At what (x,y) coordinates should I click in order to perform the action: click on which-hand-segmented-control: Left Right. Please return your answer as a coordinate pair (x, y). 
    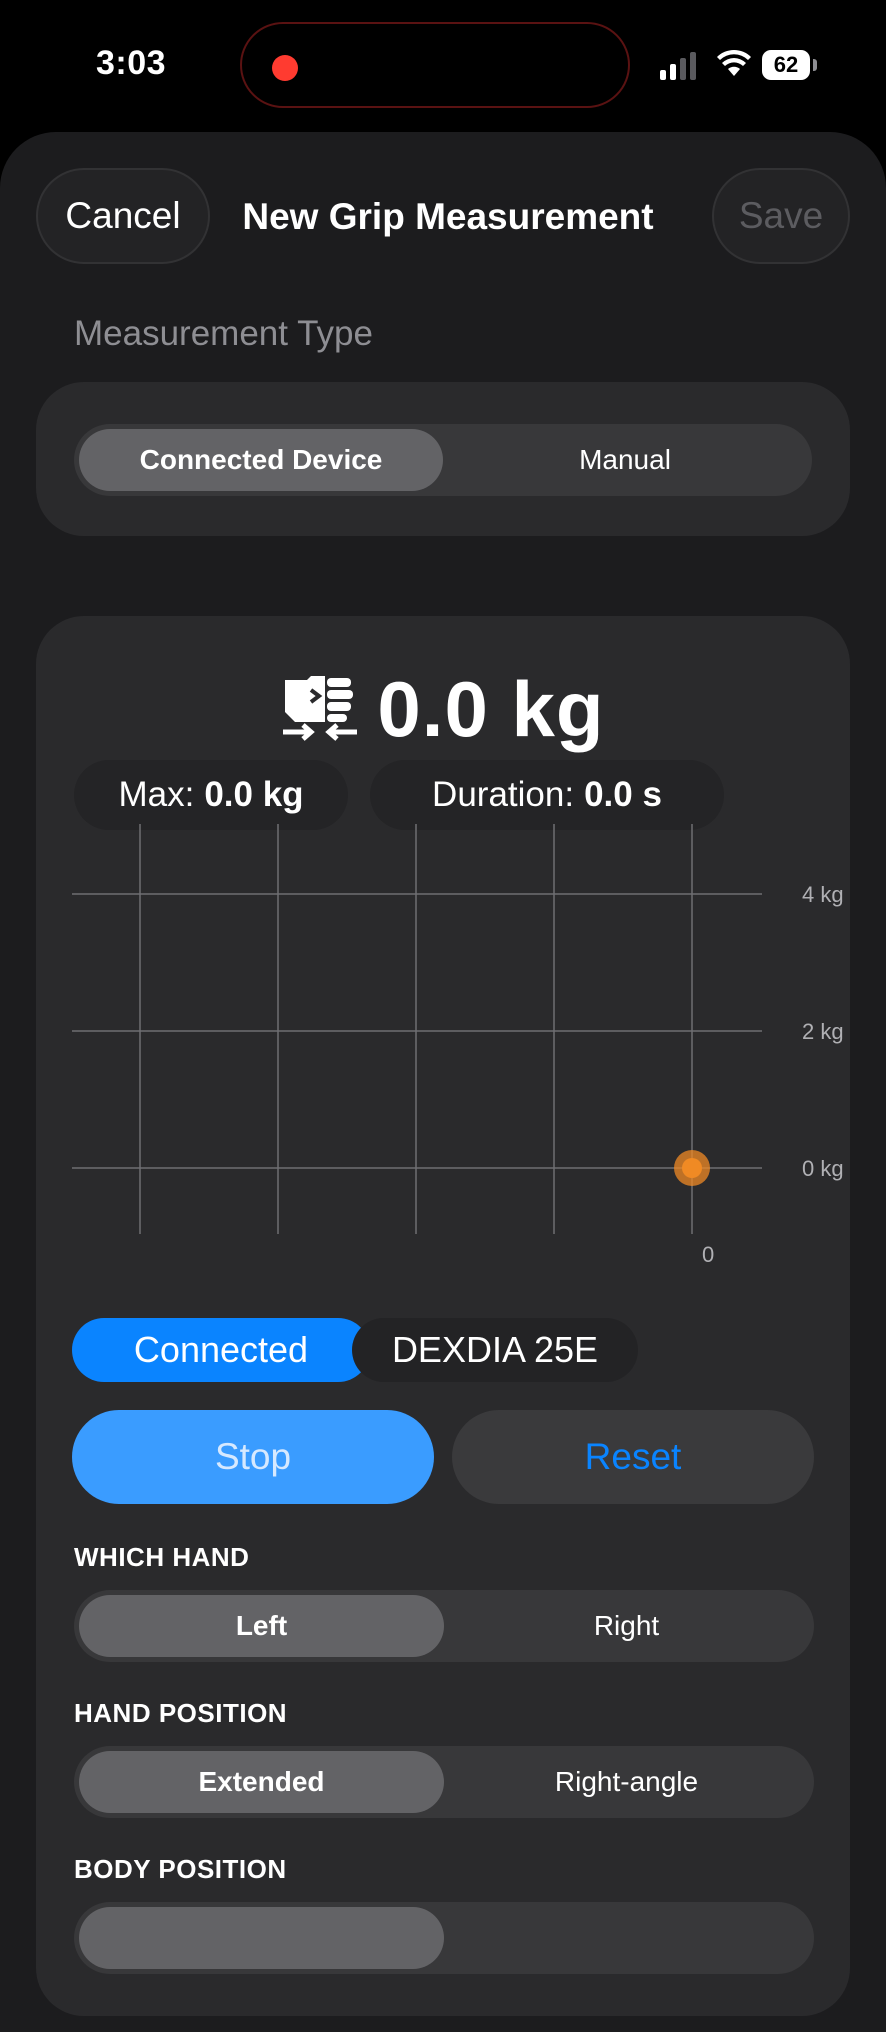
    Looking at the image, I should click on (444, 1626).